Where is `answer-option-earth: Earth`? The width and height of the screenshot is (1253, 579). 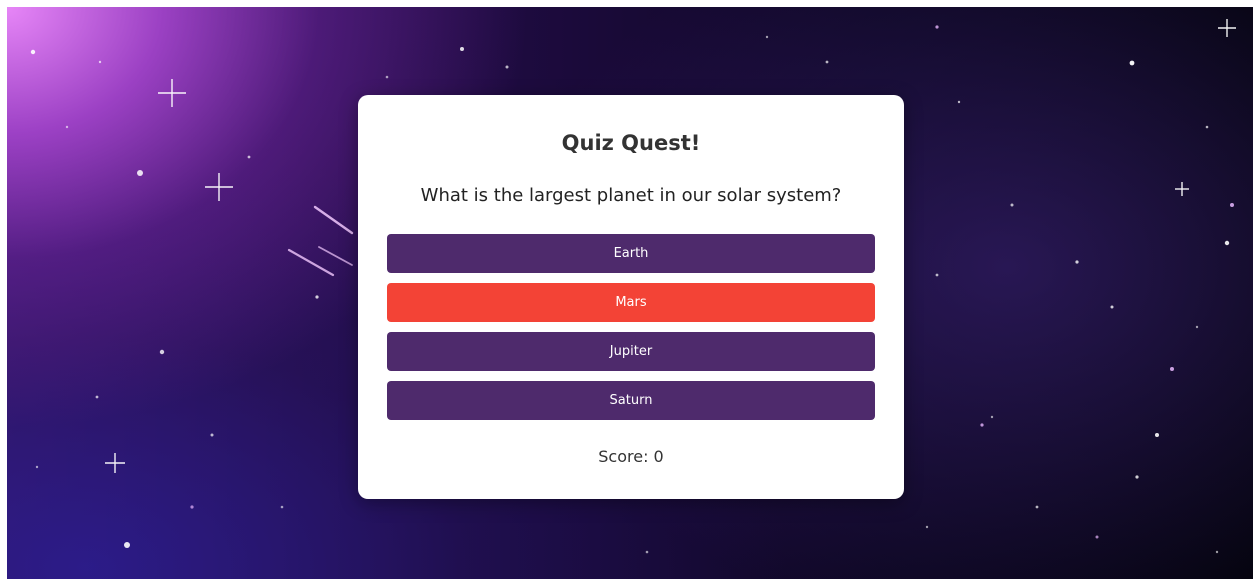
answer-option-earth: Earth is located at coordinates (631, 253).